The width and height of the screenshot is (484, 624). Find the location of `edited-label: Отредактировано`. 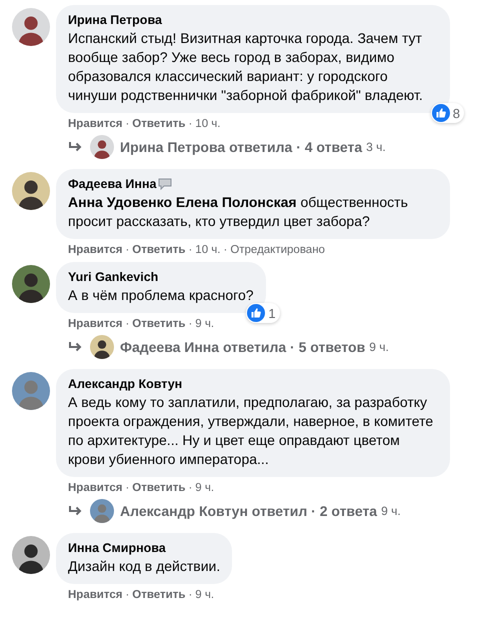

edited-label: Отредактировано is located at coordinates (277, 250).